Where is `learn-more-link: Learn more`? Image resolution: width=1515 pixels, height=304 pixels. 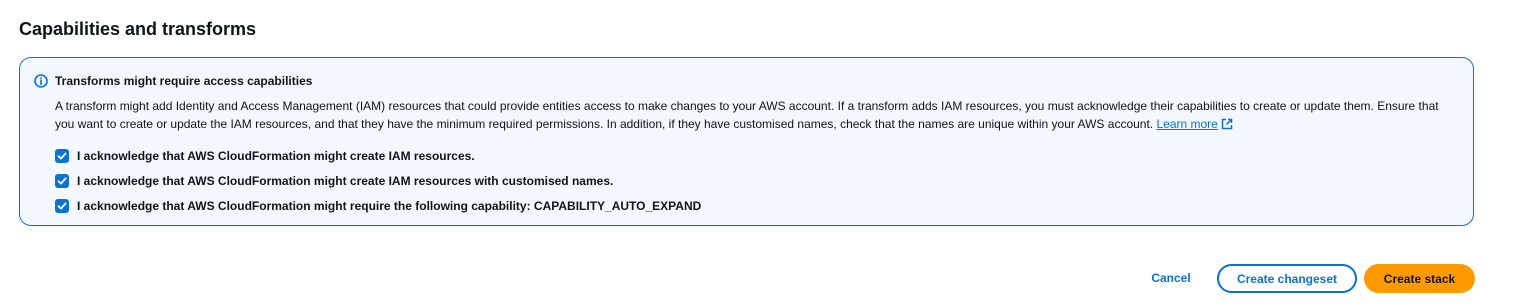 learn-more-link: Learn more is located at coordinates (1194, 124).